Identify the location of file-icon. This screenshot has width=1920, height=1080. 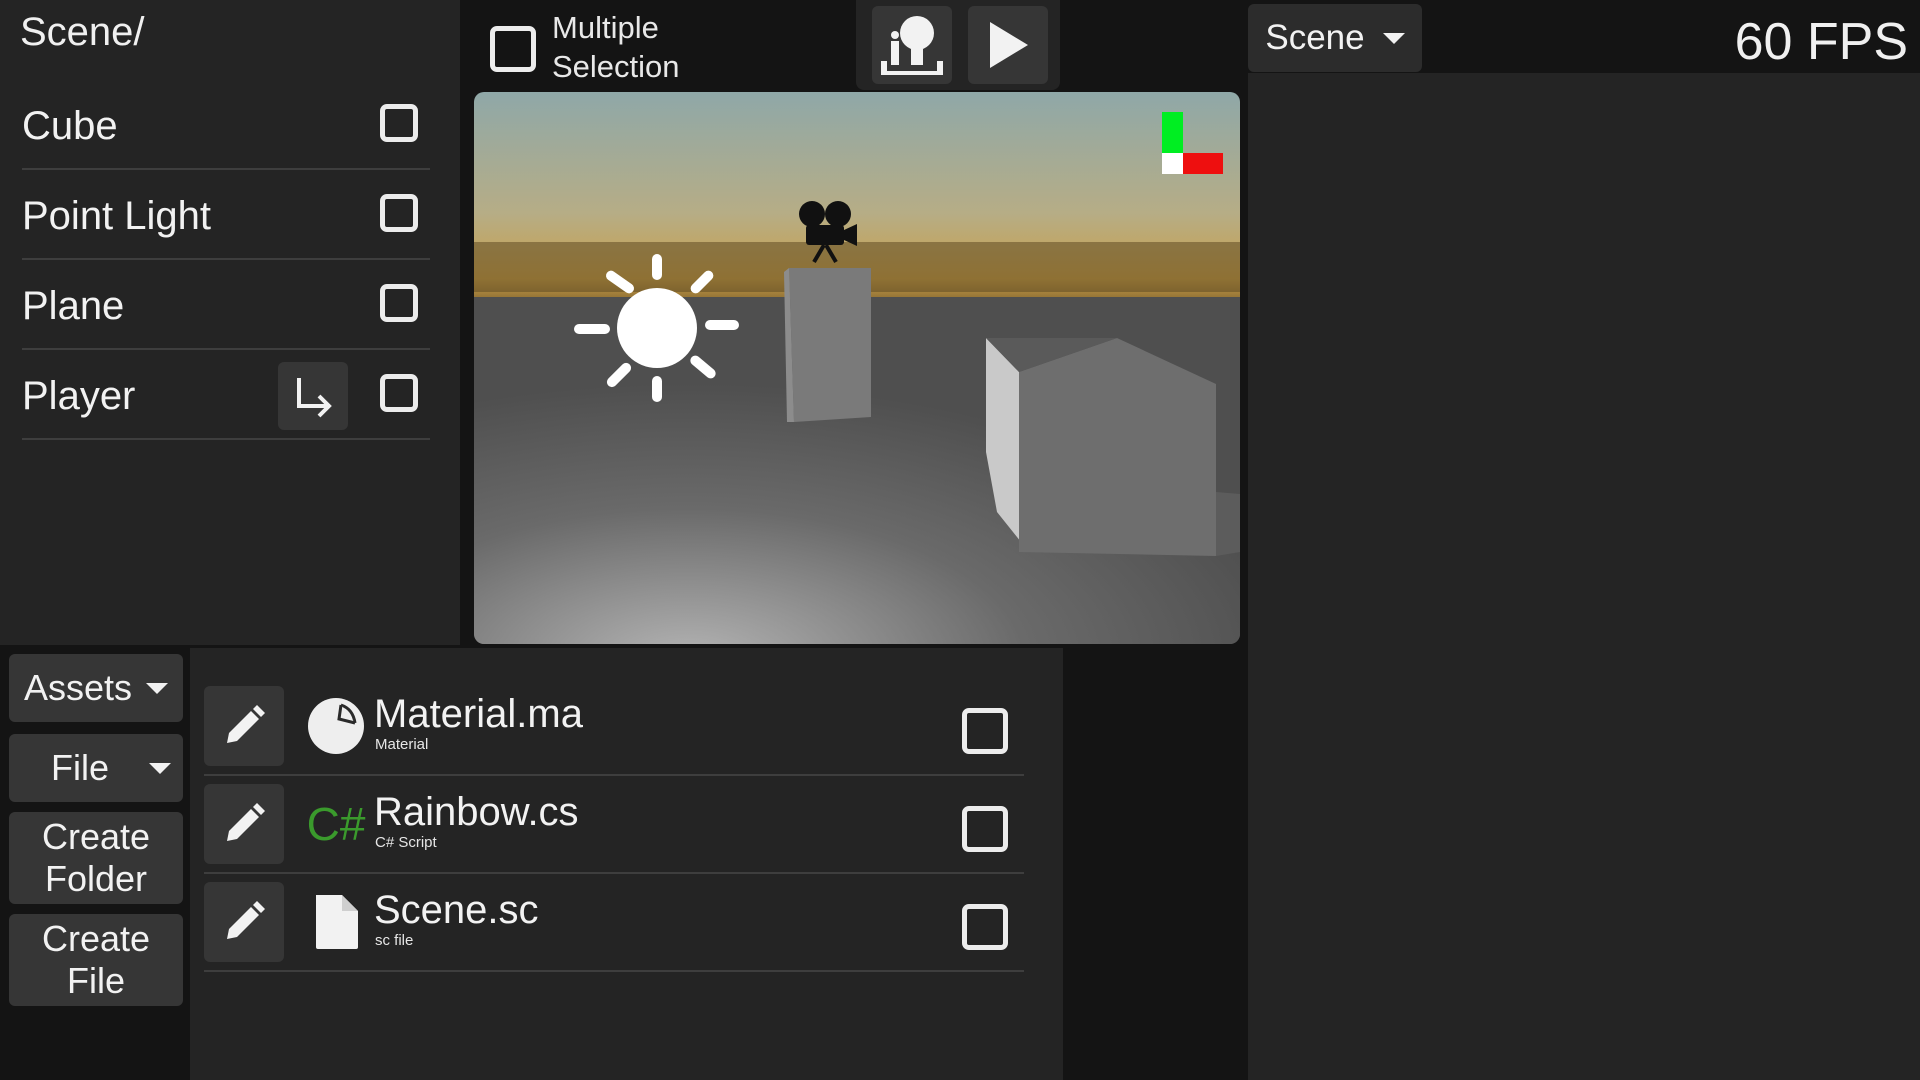
(336, 922).